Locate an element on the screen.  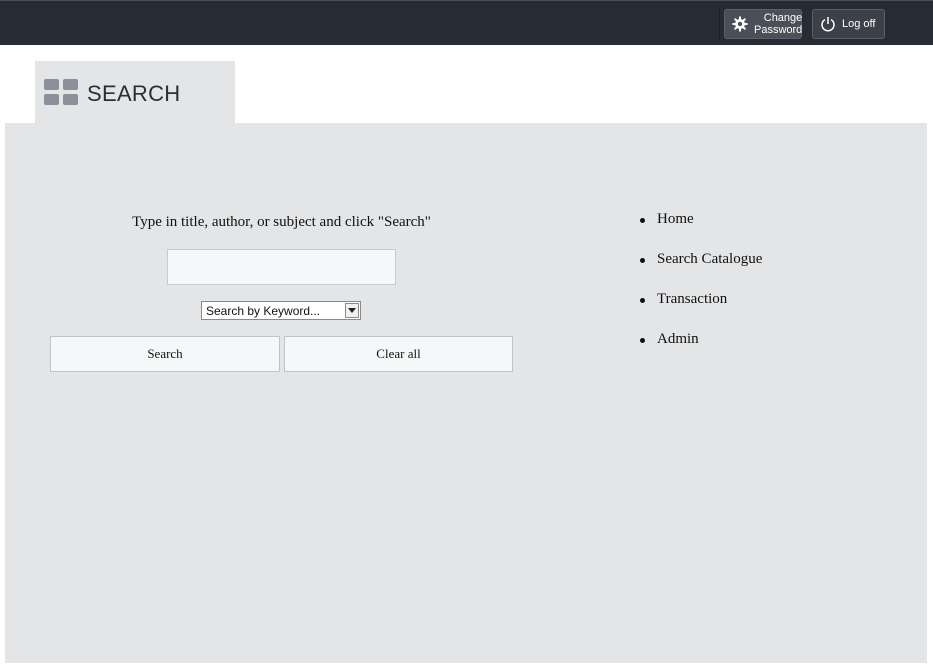
gear-icon is located at coordinates (740, 24).